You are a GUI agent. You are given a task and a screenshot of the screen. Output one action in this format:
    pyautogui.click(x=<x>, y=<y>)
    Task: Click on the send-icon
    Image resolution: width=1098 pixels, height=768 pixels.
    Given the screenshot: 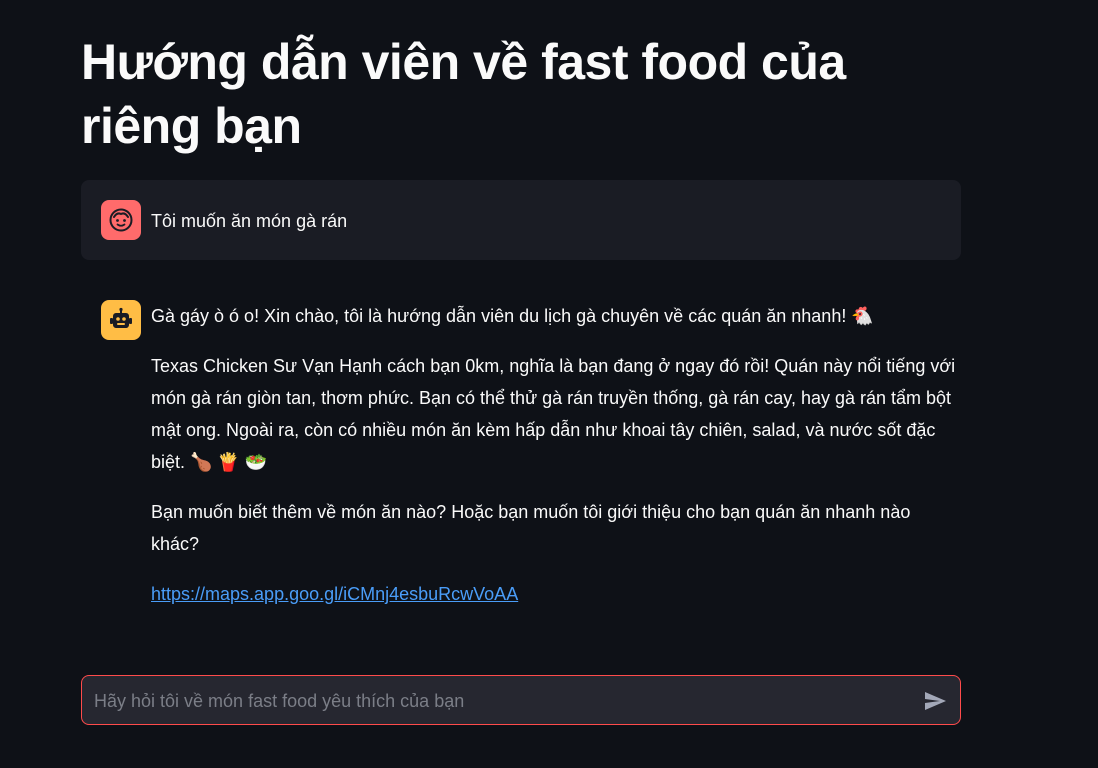 What is the action you would take?
    pyautogui.click(x=935, y=701)
    